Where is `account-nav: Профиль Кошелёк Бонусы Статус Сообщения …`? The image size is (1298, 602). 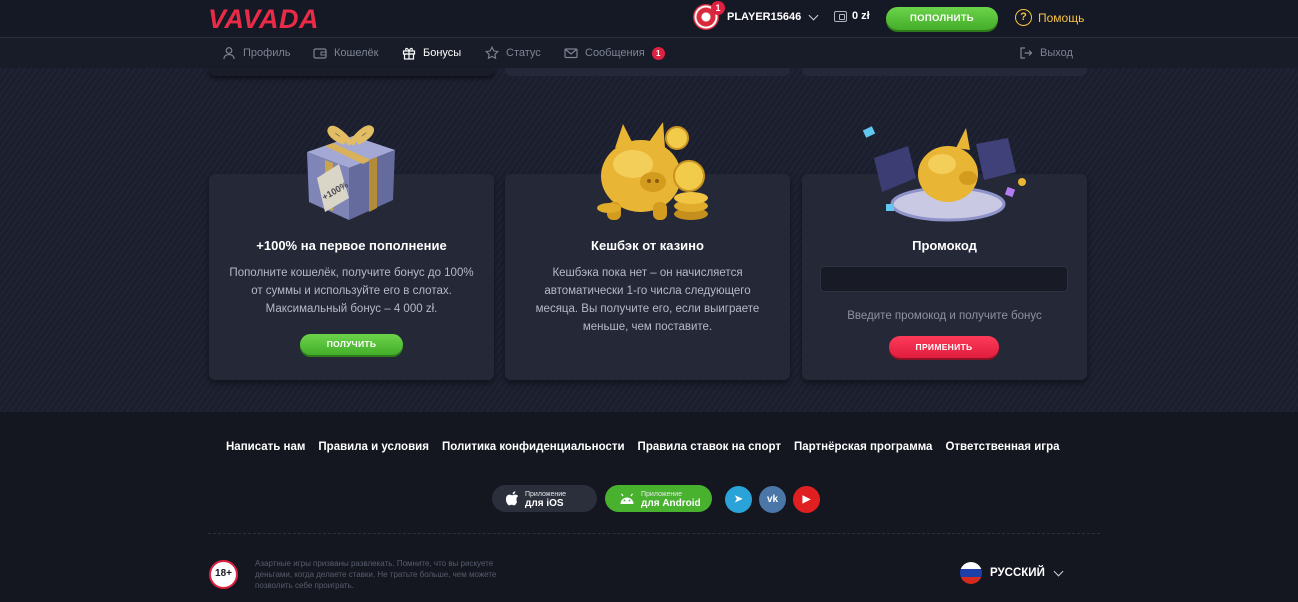 account-nav: Профиль Кошелёк Бонусы Статус Сообщения … is located at coordinates (649, 53).